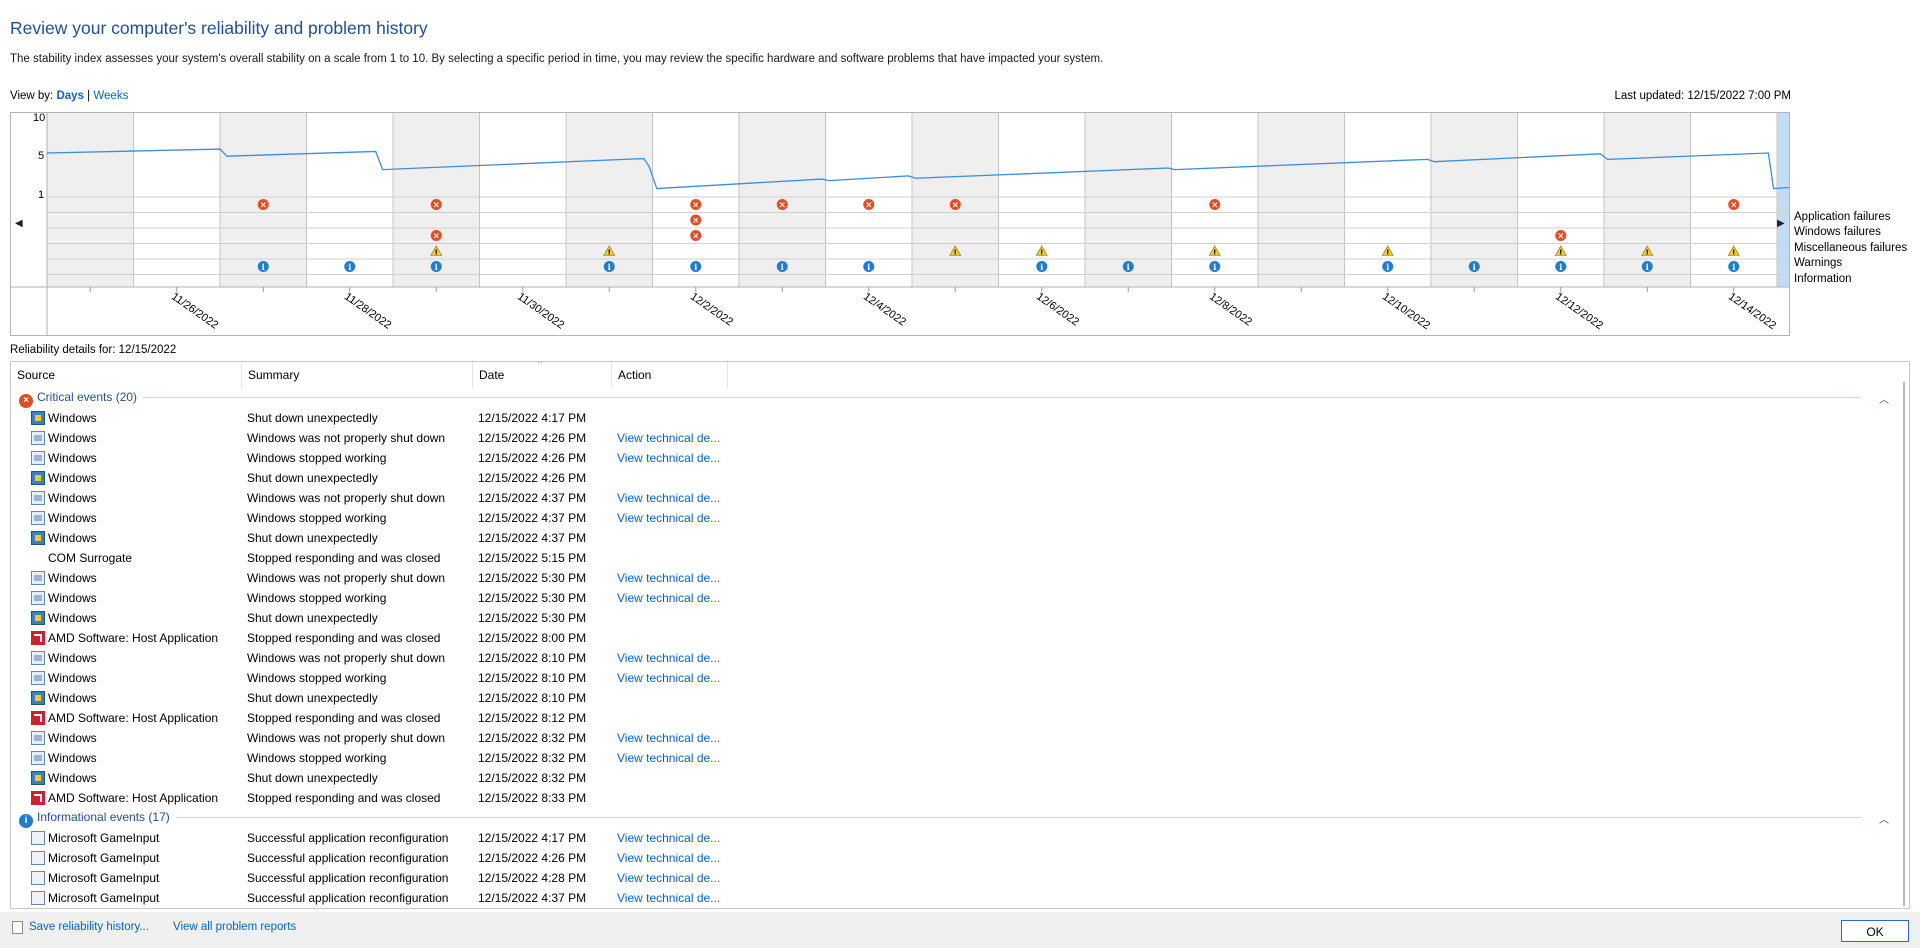  I want to click on reliability-details-label: Reliability details for: 12/15/2022, so click(93, 350).